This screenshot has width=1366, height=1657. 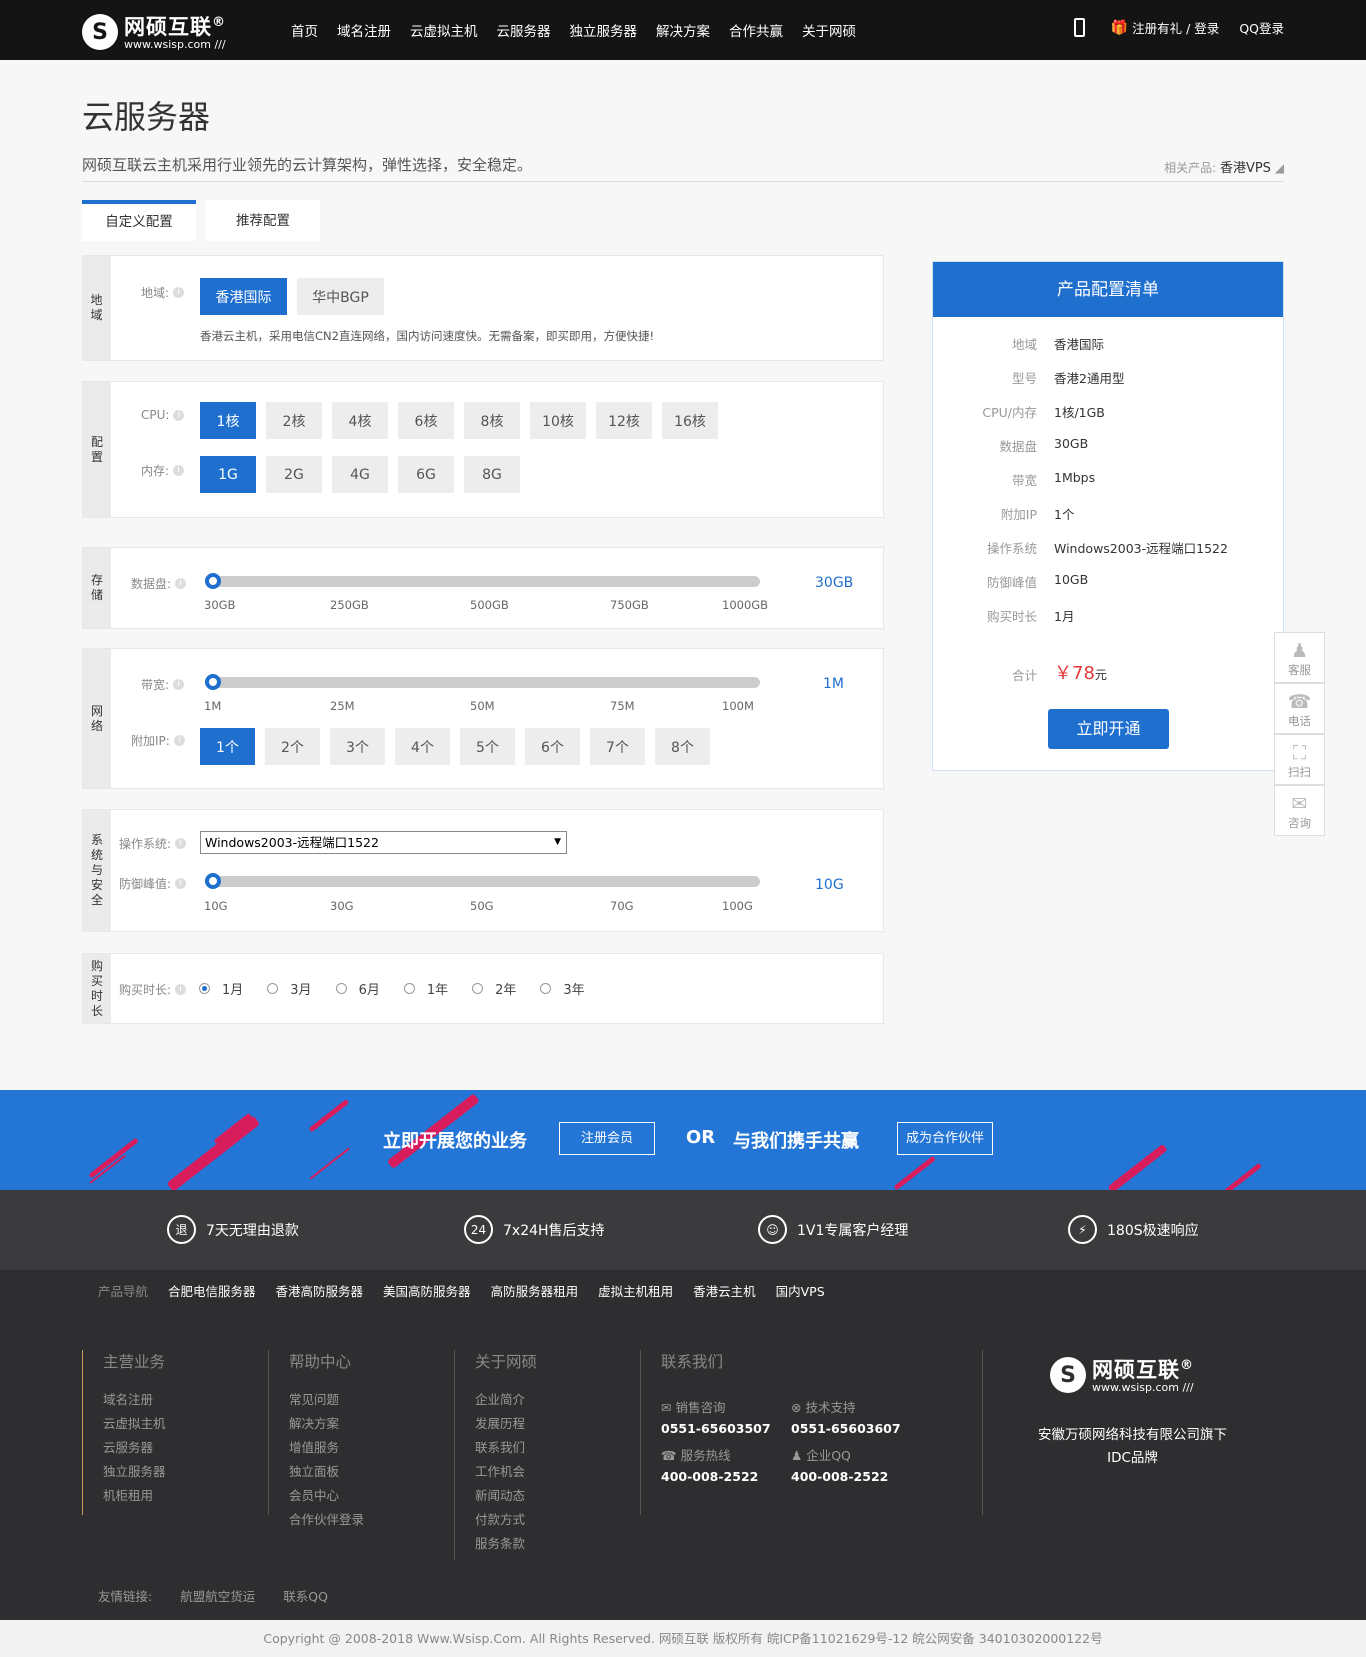 I want to click on ip-option: 8个, so click(x=682, y=746).